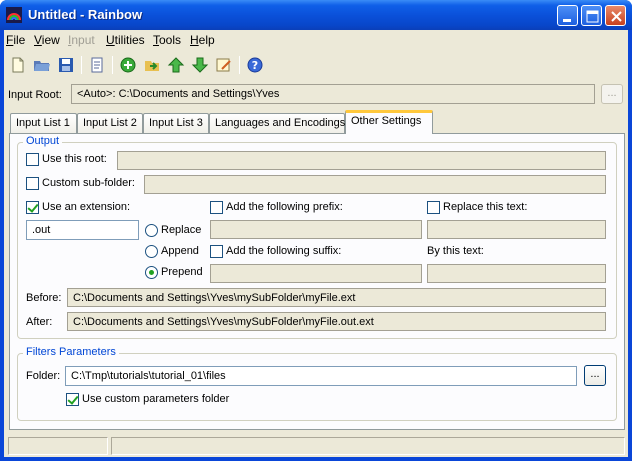 The image size is (632, 461). Describe the element at coordinates (74, 159) in the screenshot. I see `use-root-label: Use this root:` at that location.